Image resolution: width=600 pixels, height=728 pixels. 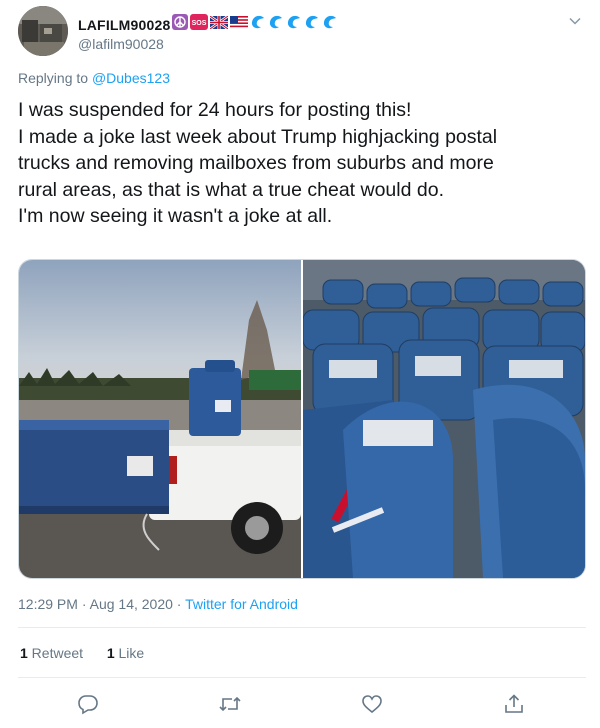 I want to click on reply-prefix: Replying to, so click(x=55, y=78).